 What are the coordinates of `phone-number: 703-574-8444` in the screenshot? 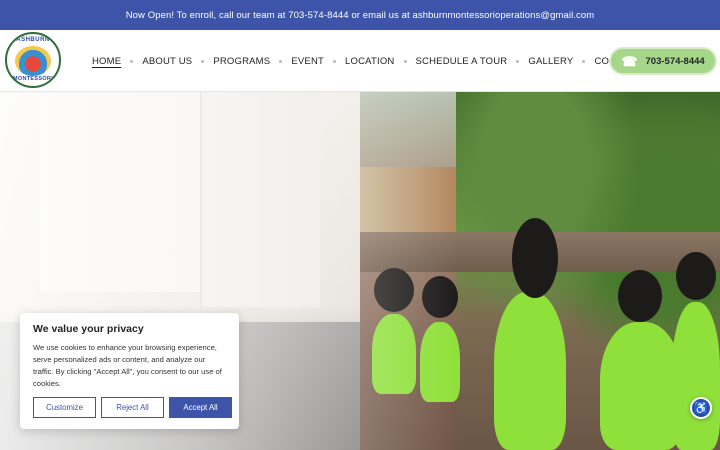 It's located at (675, 61).